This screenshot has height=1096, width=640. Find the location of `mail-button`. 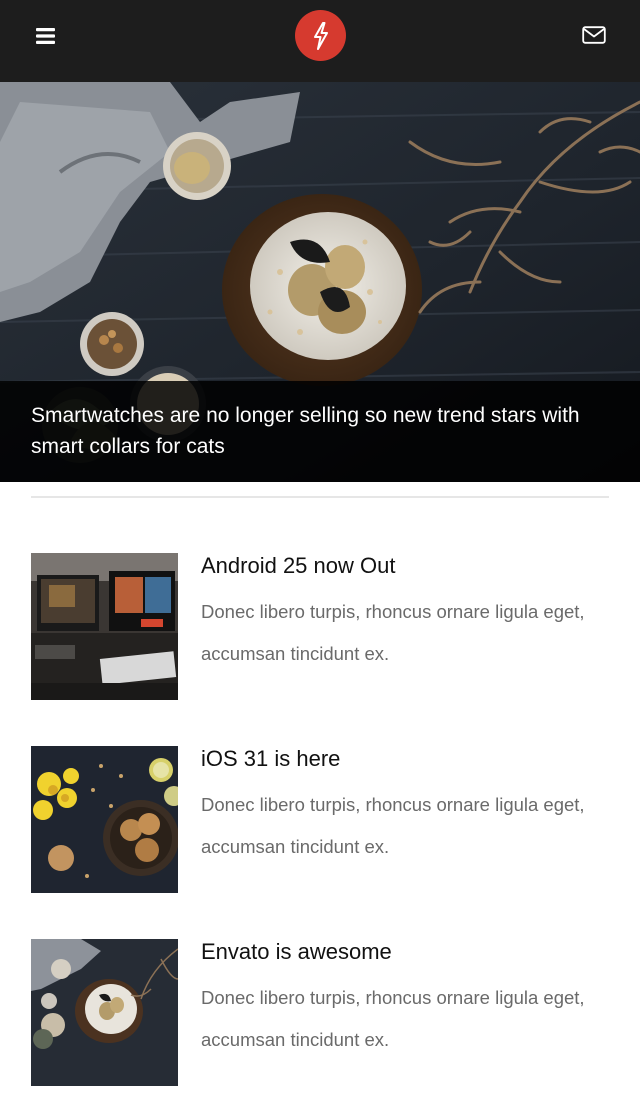

mail-button is located at coordinates (594, 35).